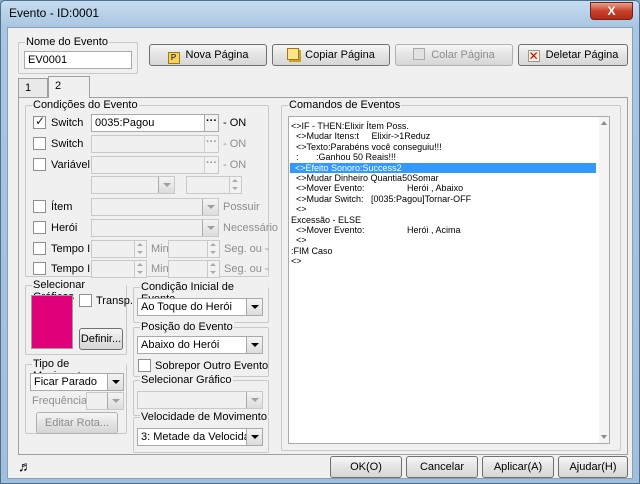 The height and width of the screenshot is (484, 640). I want to click on switch2-browse-button: ···, so click(211, 144).